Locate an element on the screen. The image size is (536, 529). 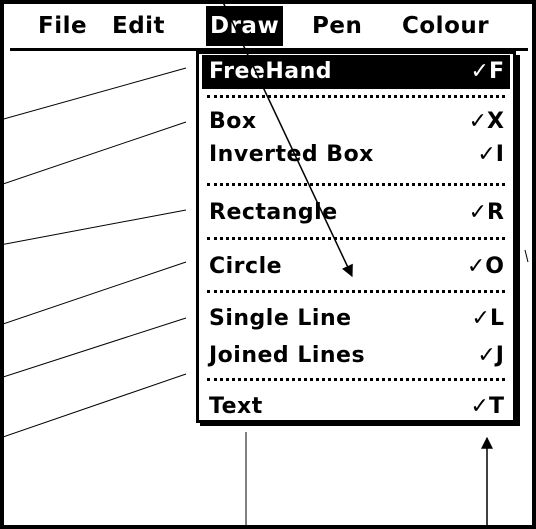
menu-item-joined-lines: Joined Lines ✓J is located at coordinates (356, 356).